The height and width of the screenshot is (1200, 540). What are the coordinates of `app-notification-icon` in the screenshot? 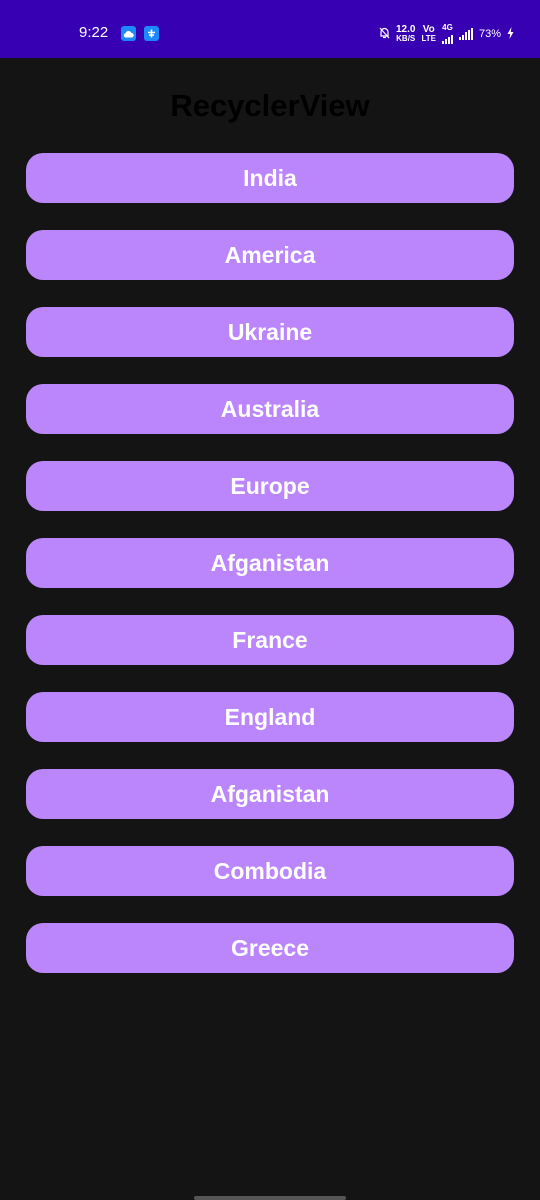 It's located at (151, 33).